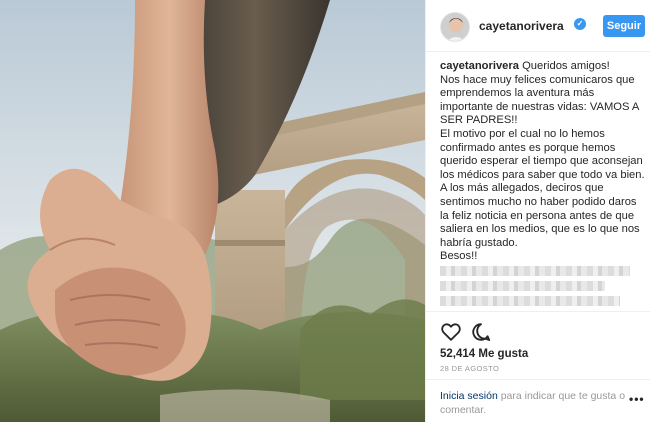  Describe the element at coordinates (566, 66) in the screenshot. I see `caption-line: Queridos amigos!` at that location.